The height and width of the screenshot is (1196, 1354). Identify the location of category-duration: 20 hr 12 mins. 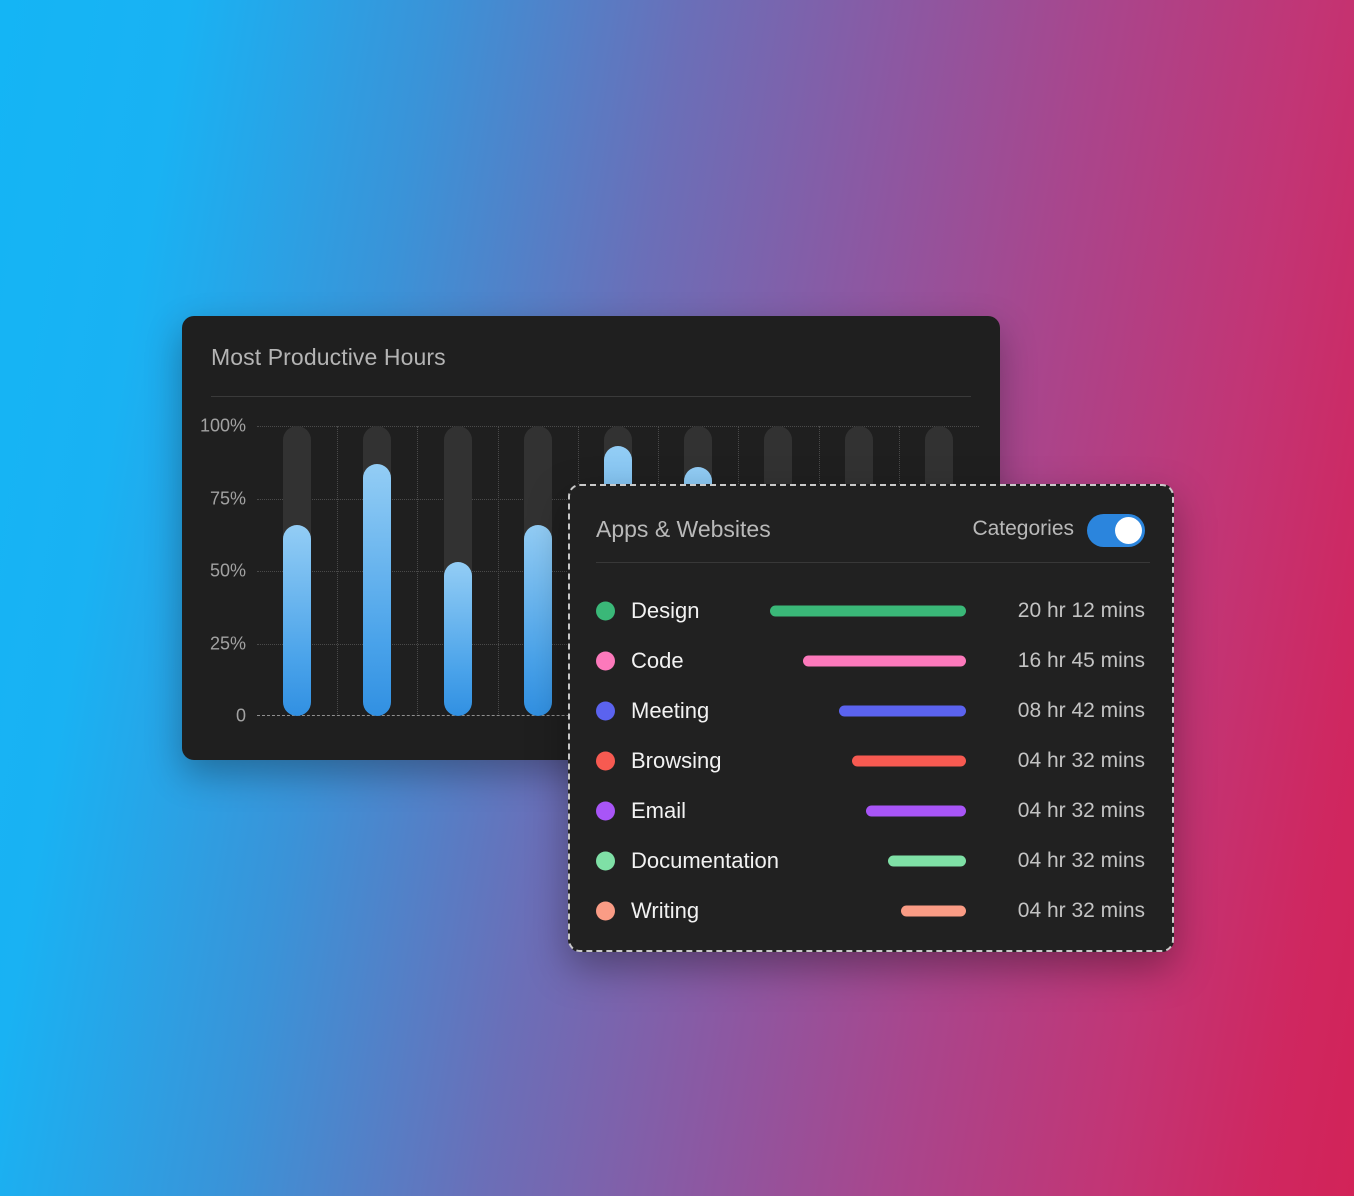
(1081, 610).